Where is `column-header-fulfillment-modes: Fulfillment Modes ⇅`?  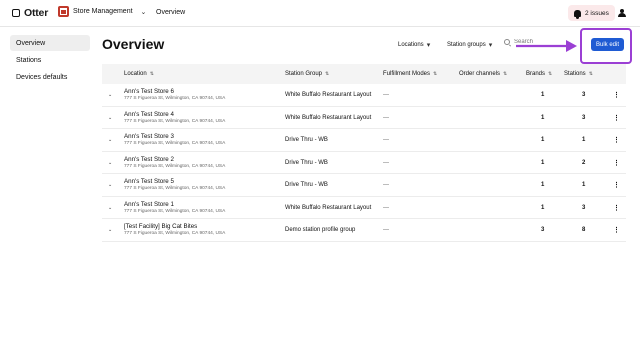 column-header-fulfillment-modes: Fulfillment Modes ⇅ is located at coordinates (410, 74).